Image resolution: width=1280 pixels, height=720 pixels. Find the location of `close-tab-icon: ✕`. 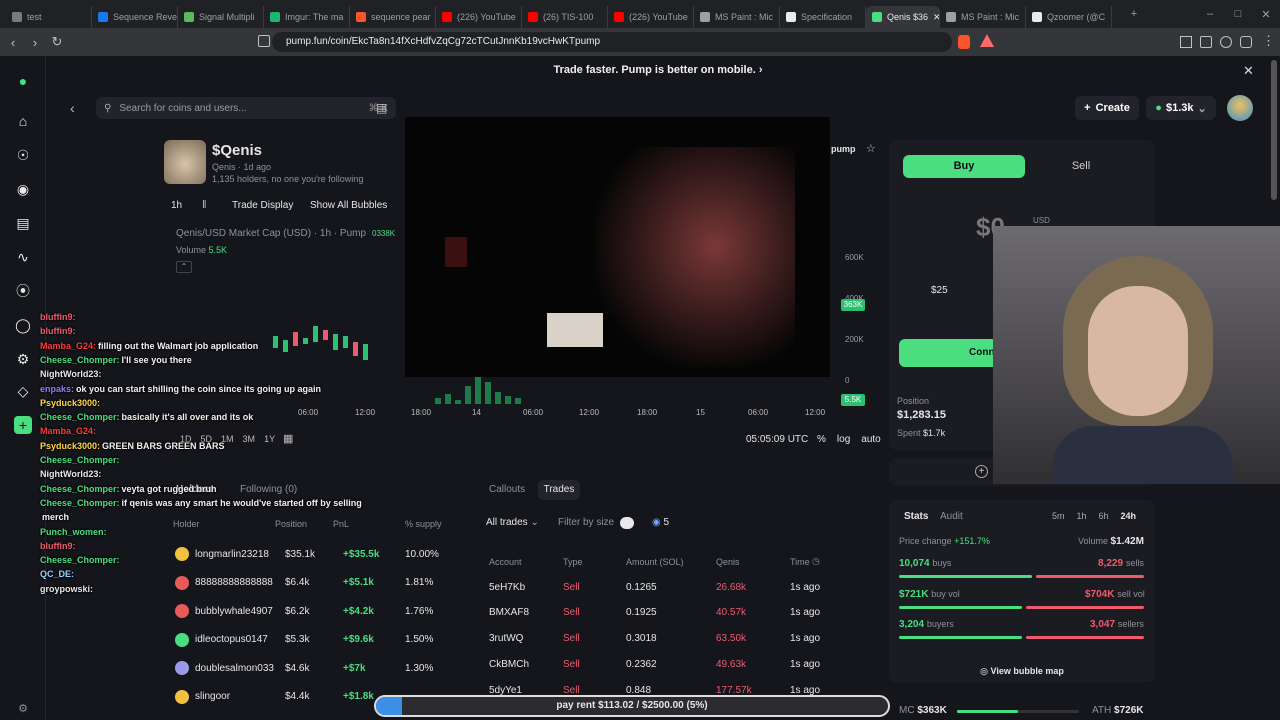

close-tab-icon: ✕ is located at coordinates (936, 17).